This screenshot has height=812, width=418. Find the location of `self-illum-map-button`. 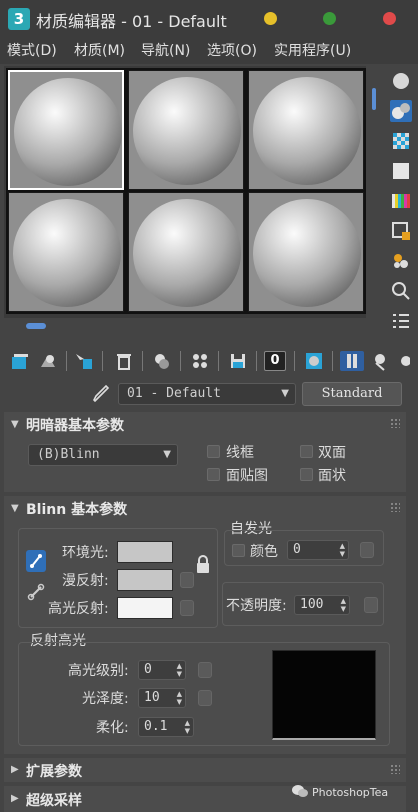

self-illum-map-button is located at coordinates (367, 550).